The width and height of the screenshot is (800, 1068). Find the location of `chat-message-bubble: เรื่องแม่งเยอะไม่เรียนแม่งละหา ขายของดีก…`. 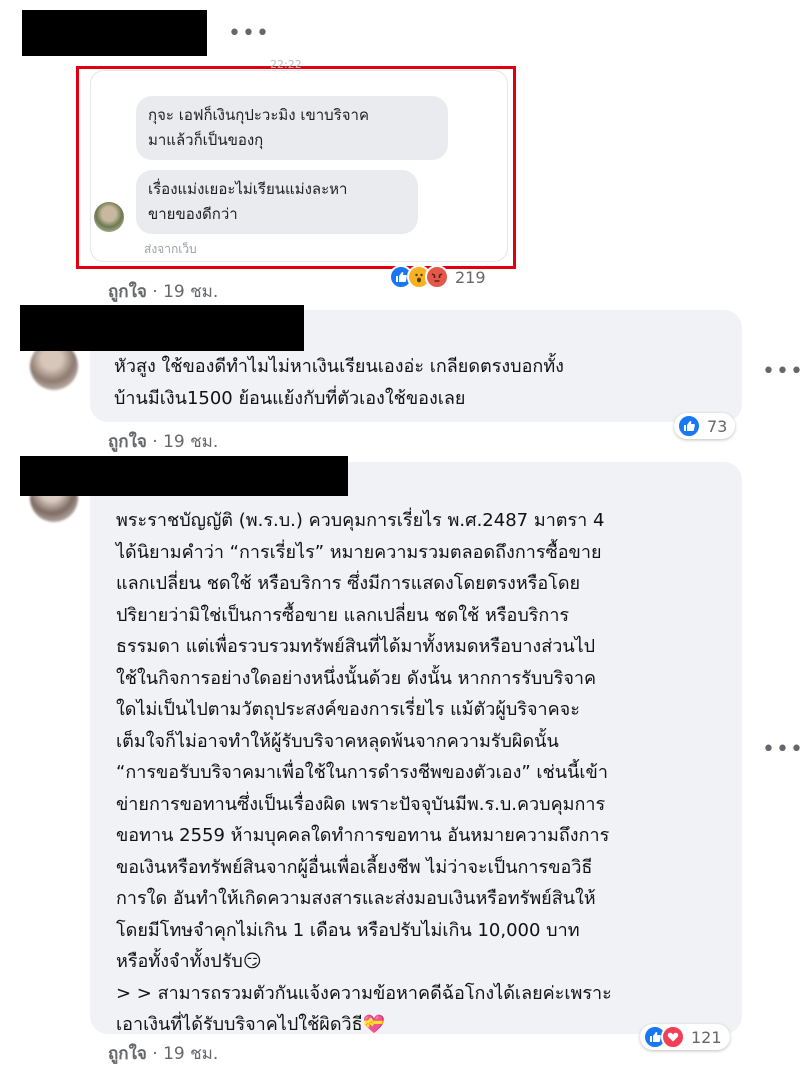

chat-message-bubble: เรื่องแม่งเยอะไม่เรียนแม่งละหา ขายของดีก… is located at coordinates (277, 202).